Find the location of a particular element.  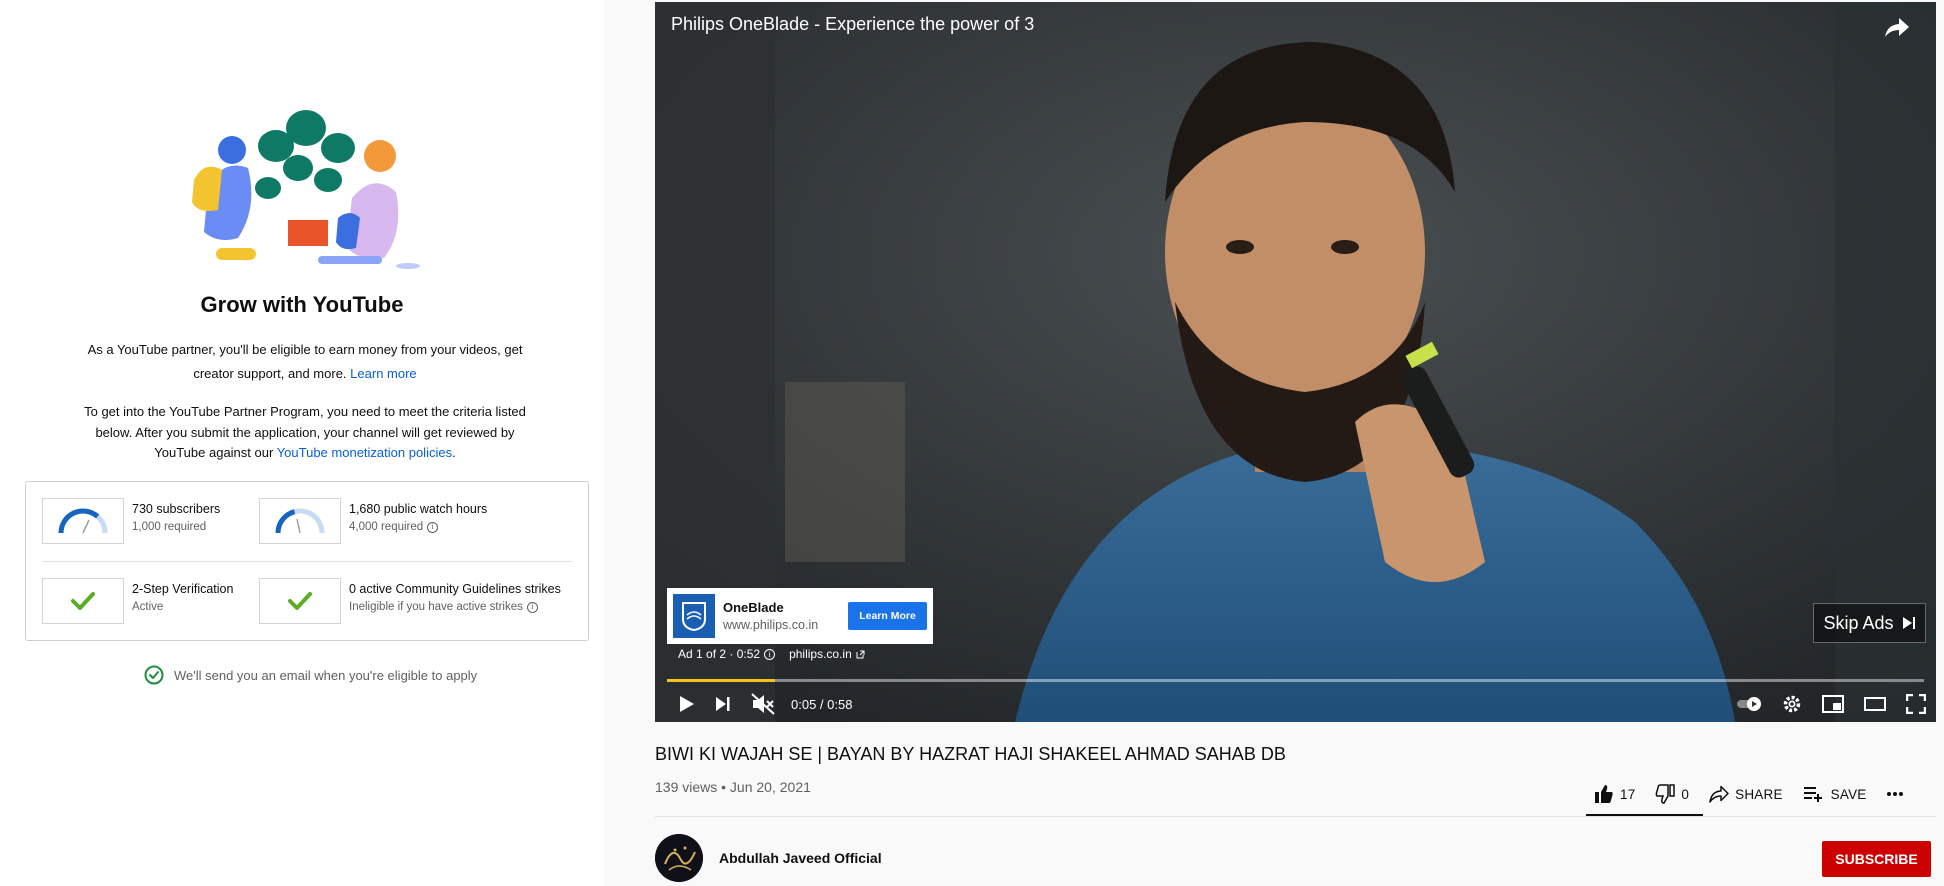

more-actions-button is located at coordinates (1895, 794).